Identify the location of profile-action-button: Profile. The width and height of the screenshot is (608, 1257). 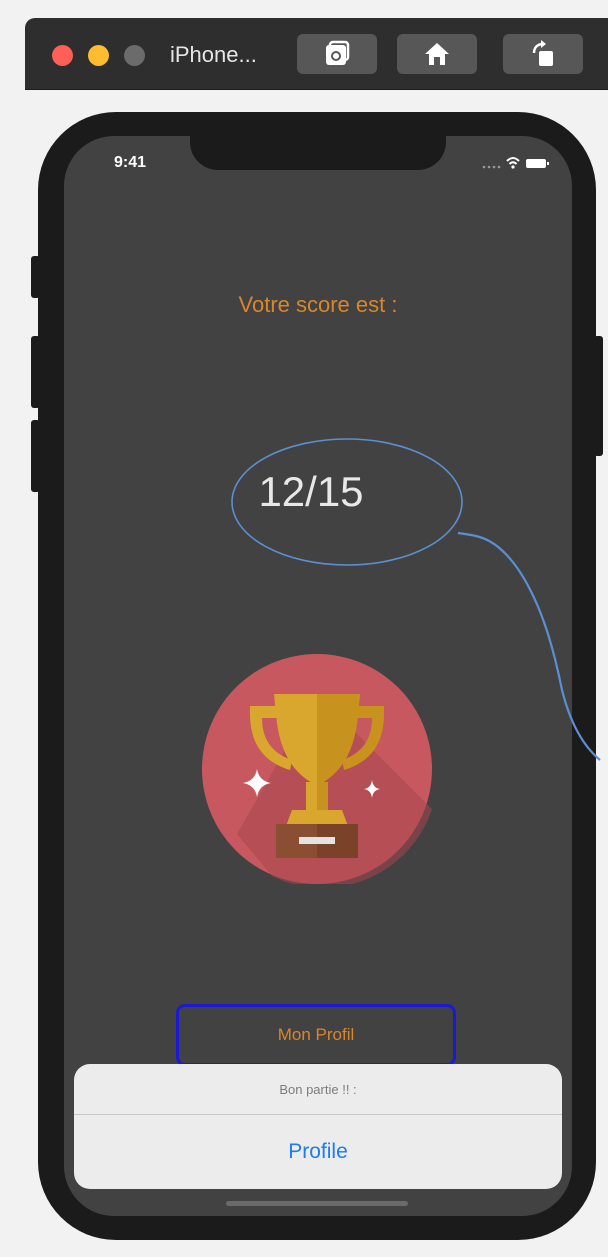
(318, 1152).